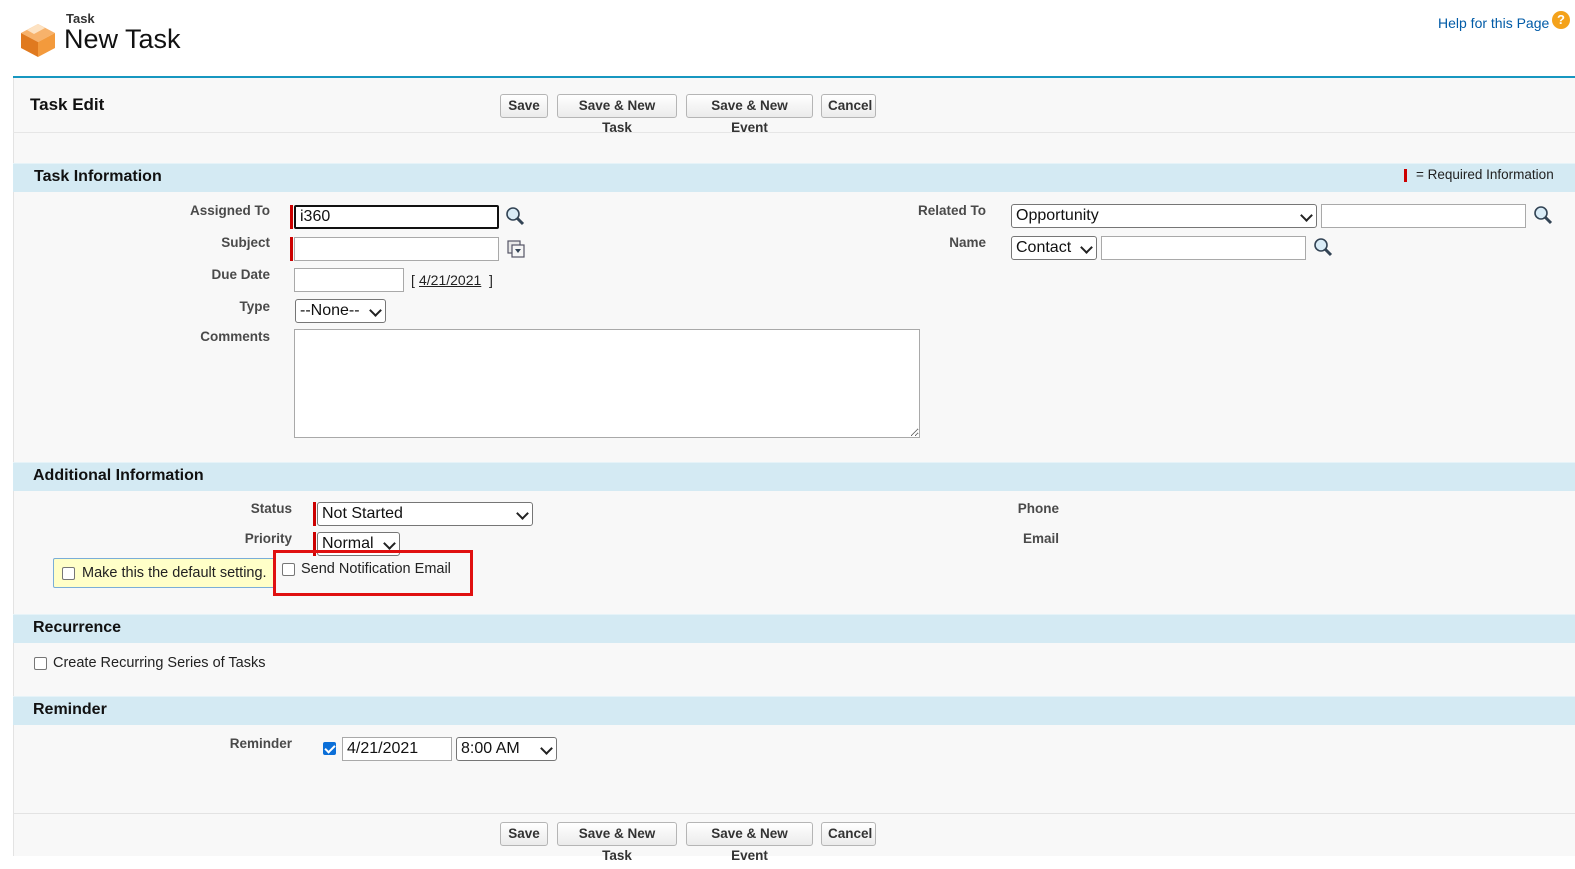  I want to click on default-setting-label: Make this the default setting., so click(174, 573).